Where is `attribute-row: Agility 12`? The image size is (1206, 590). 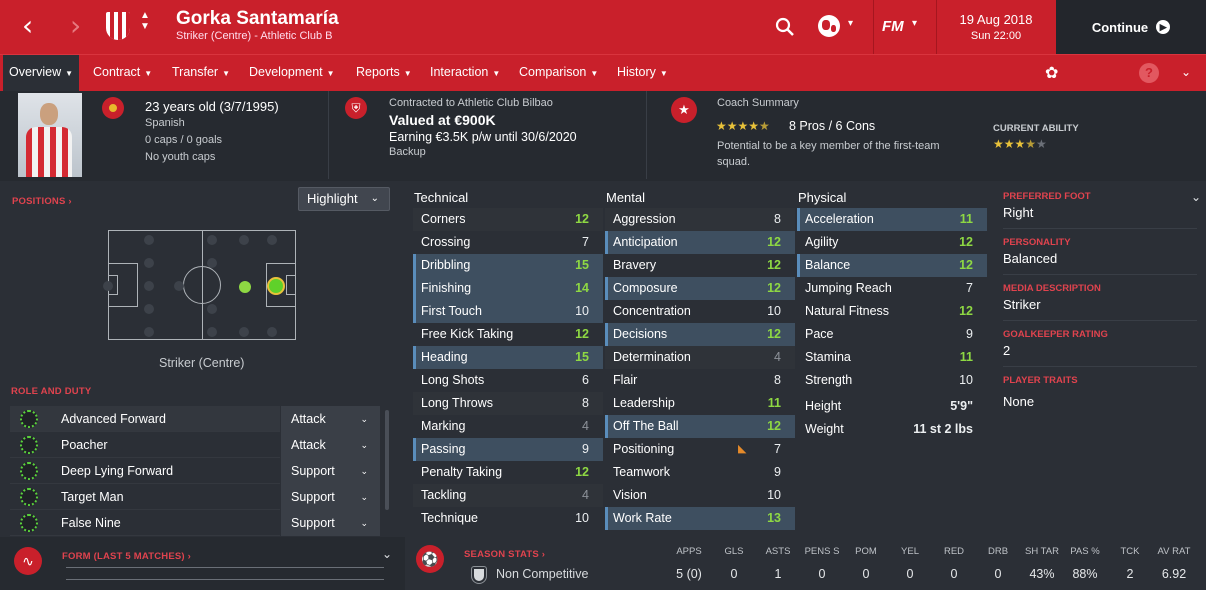
attribute-row: Agility 12 is located at coordinates (892, 242).